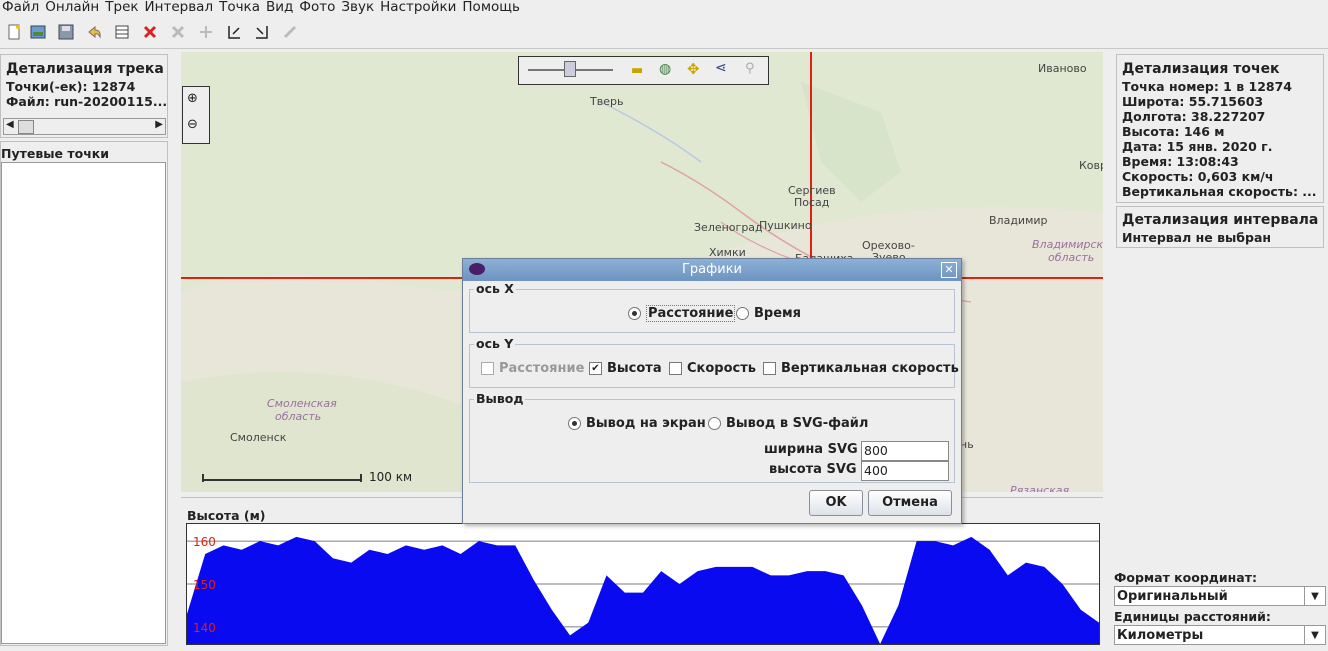 This screenshot has width=1328, height=651. I want to click on dialog-titlebar: Графики ✕, so click(712, 270).